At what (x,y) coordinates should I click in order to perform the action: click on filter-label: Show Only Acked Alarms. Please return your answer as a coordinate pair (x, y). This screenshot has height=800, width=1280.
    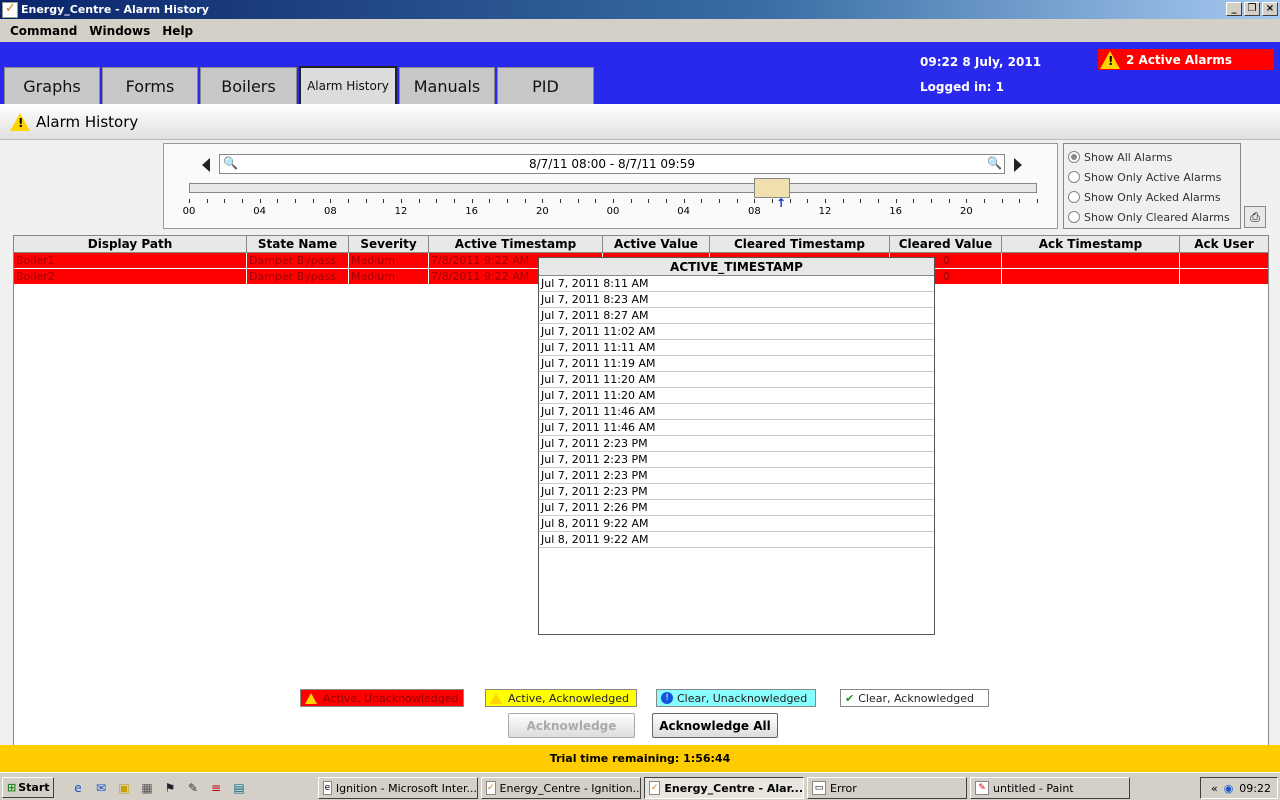
    Looking at the image, I should click on (1152, 197).